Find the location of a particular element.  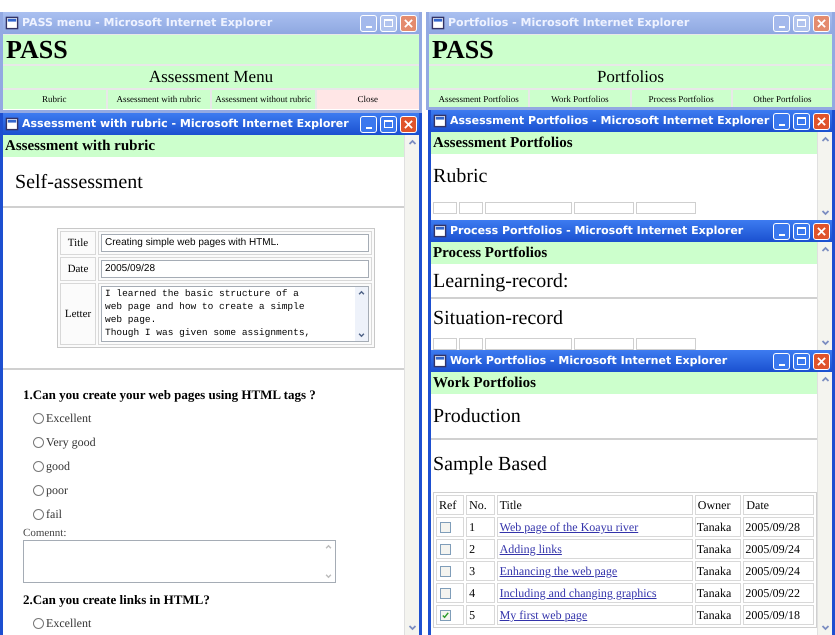

table-cell: 2005/09/22 is located at coordinates (778, 593).